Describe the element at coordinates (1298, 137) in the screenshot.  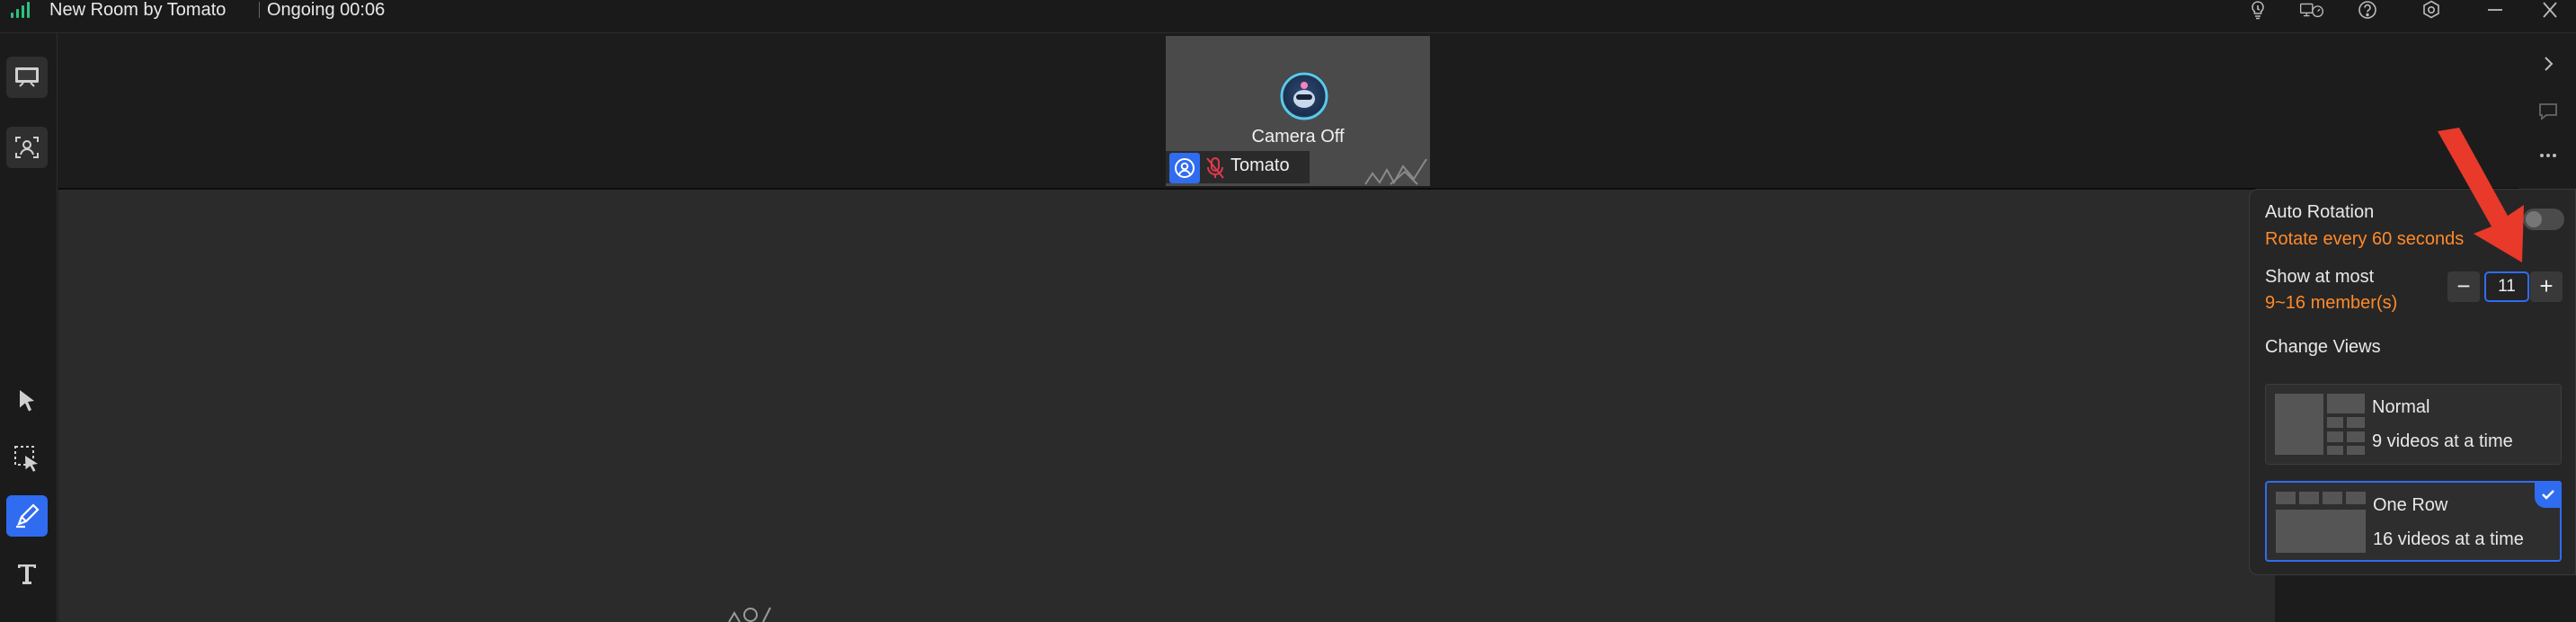
I see `camera-off-label: Camera Off` at that location.